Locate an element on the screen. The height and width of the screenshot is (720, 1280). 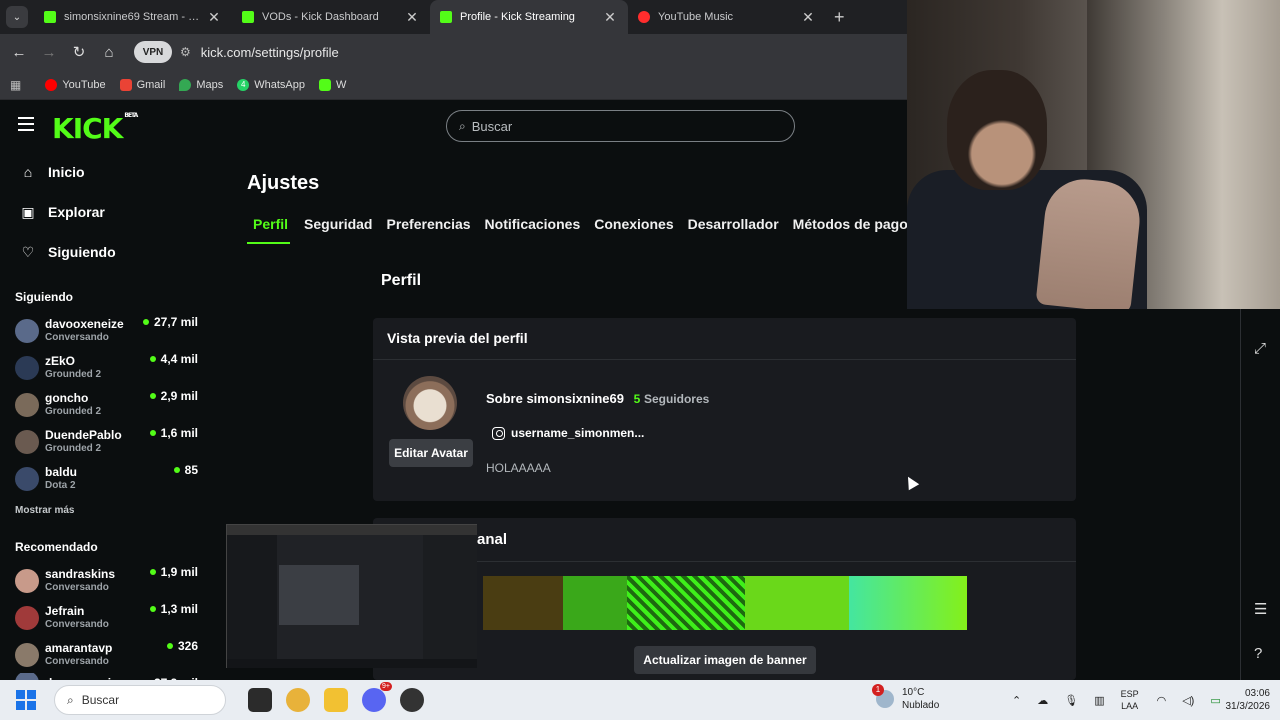
channel-item: Jefrain Conversando 1,3 mil is located at coordinates (105, 617).